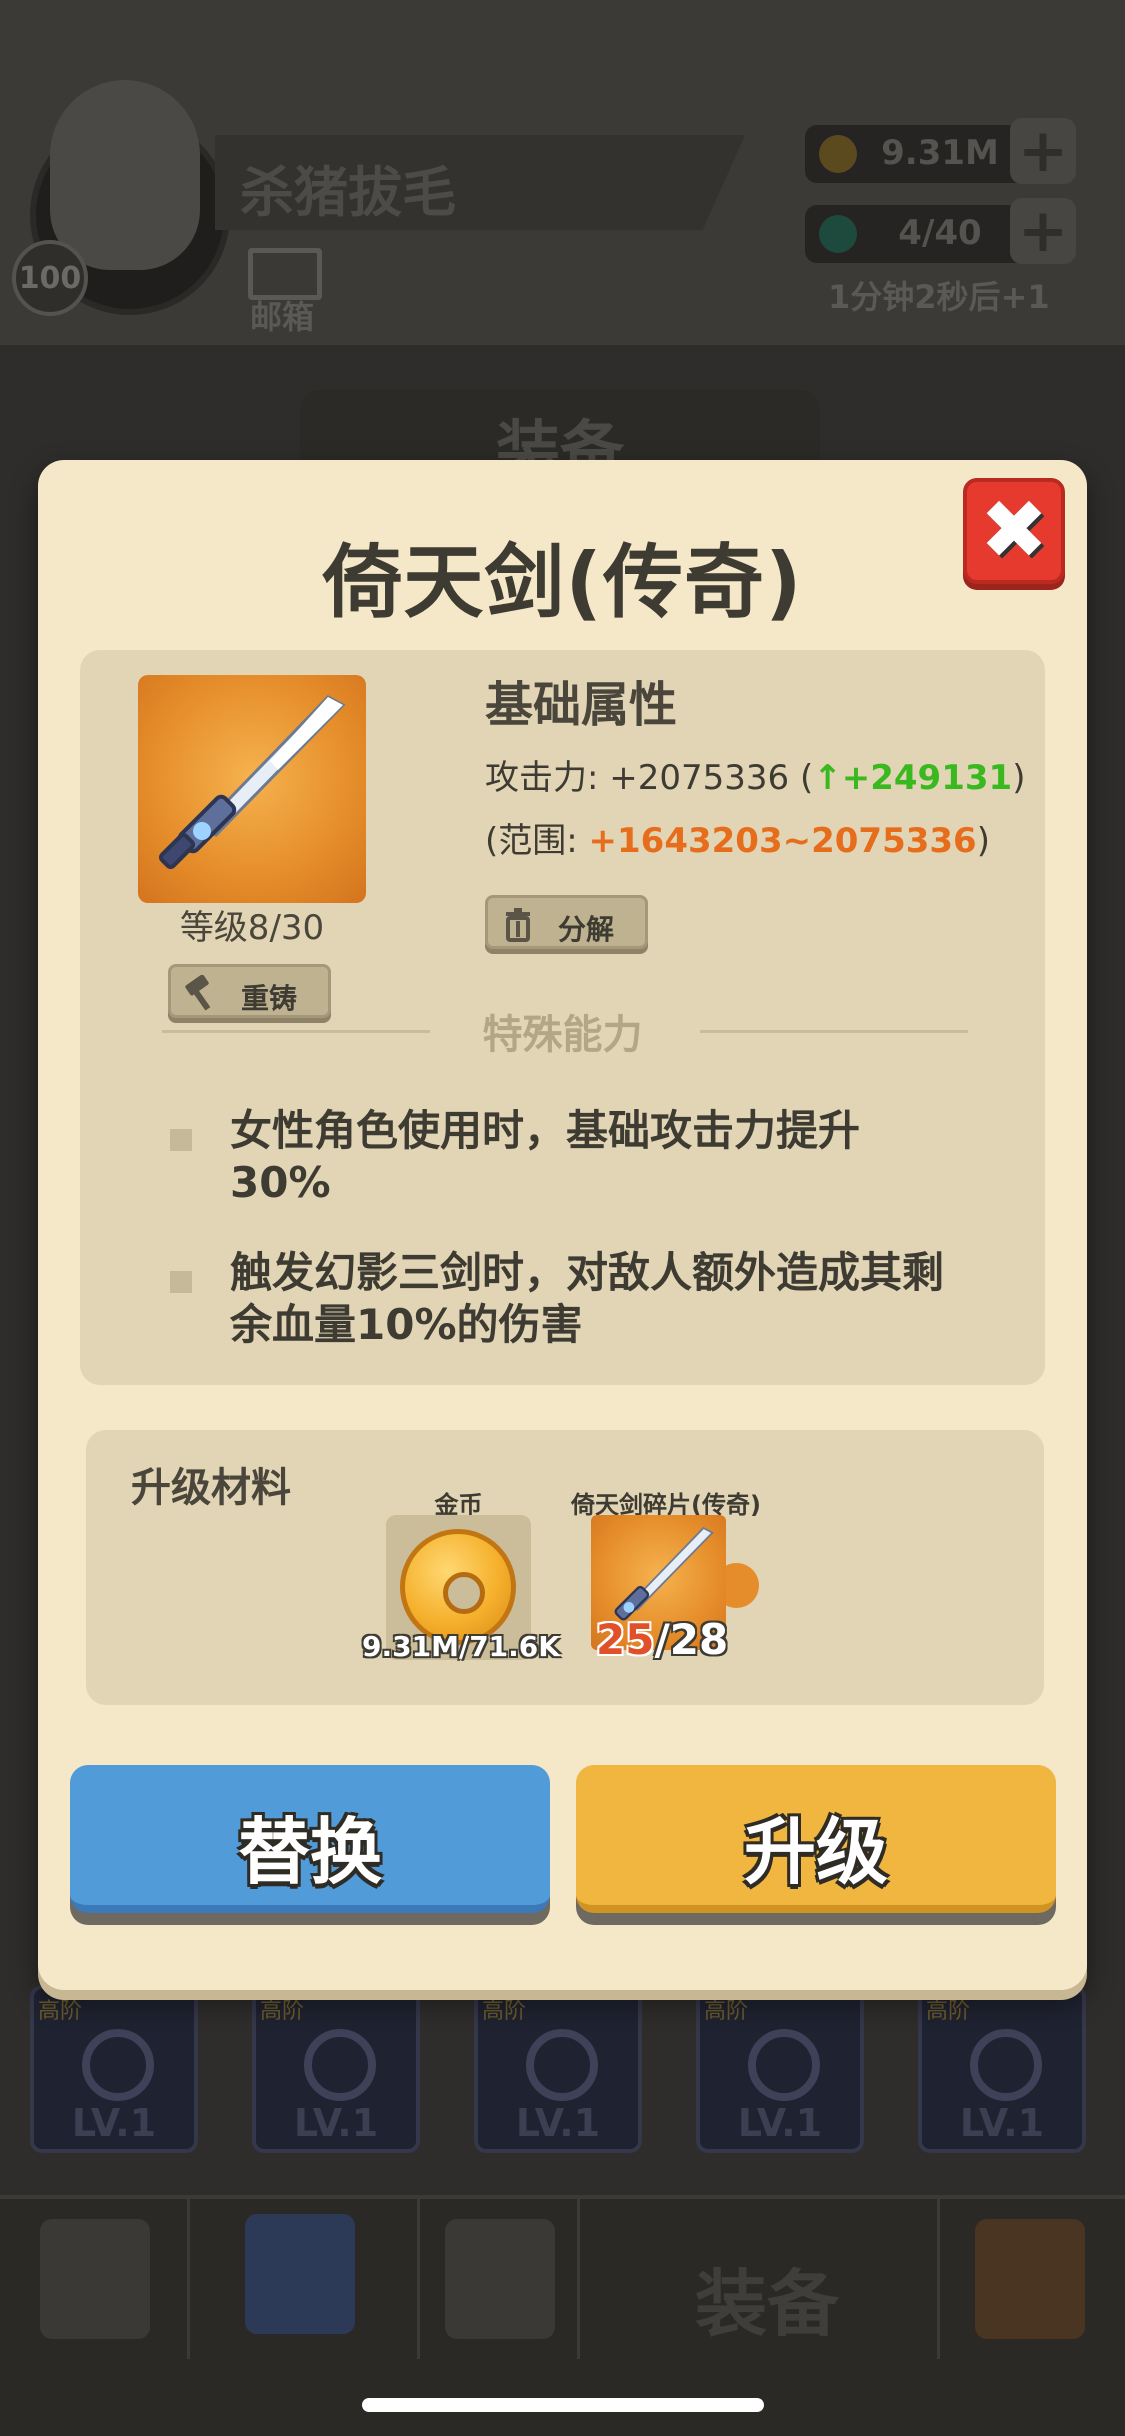 The image size is (1125, 2436). Describe the element at coordinates (125, 175) in the screenshot. I see `avatar-face-icon` at that location.